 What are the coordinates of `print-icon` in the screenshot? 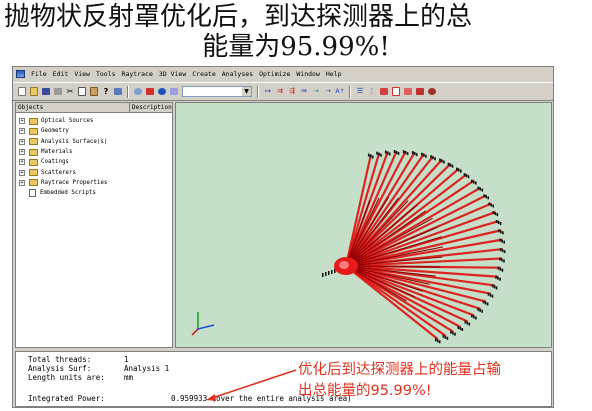 It's located at (58, 92).